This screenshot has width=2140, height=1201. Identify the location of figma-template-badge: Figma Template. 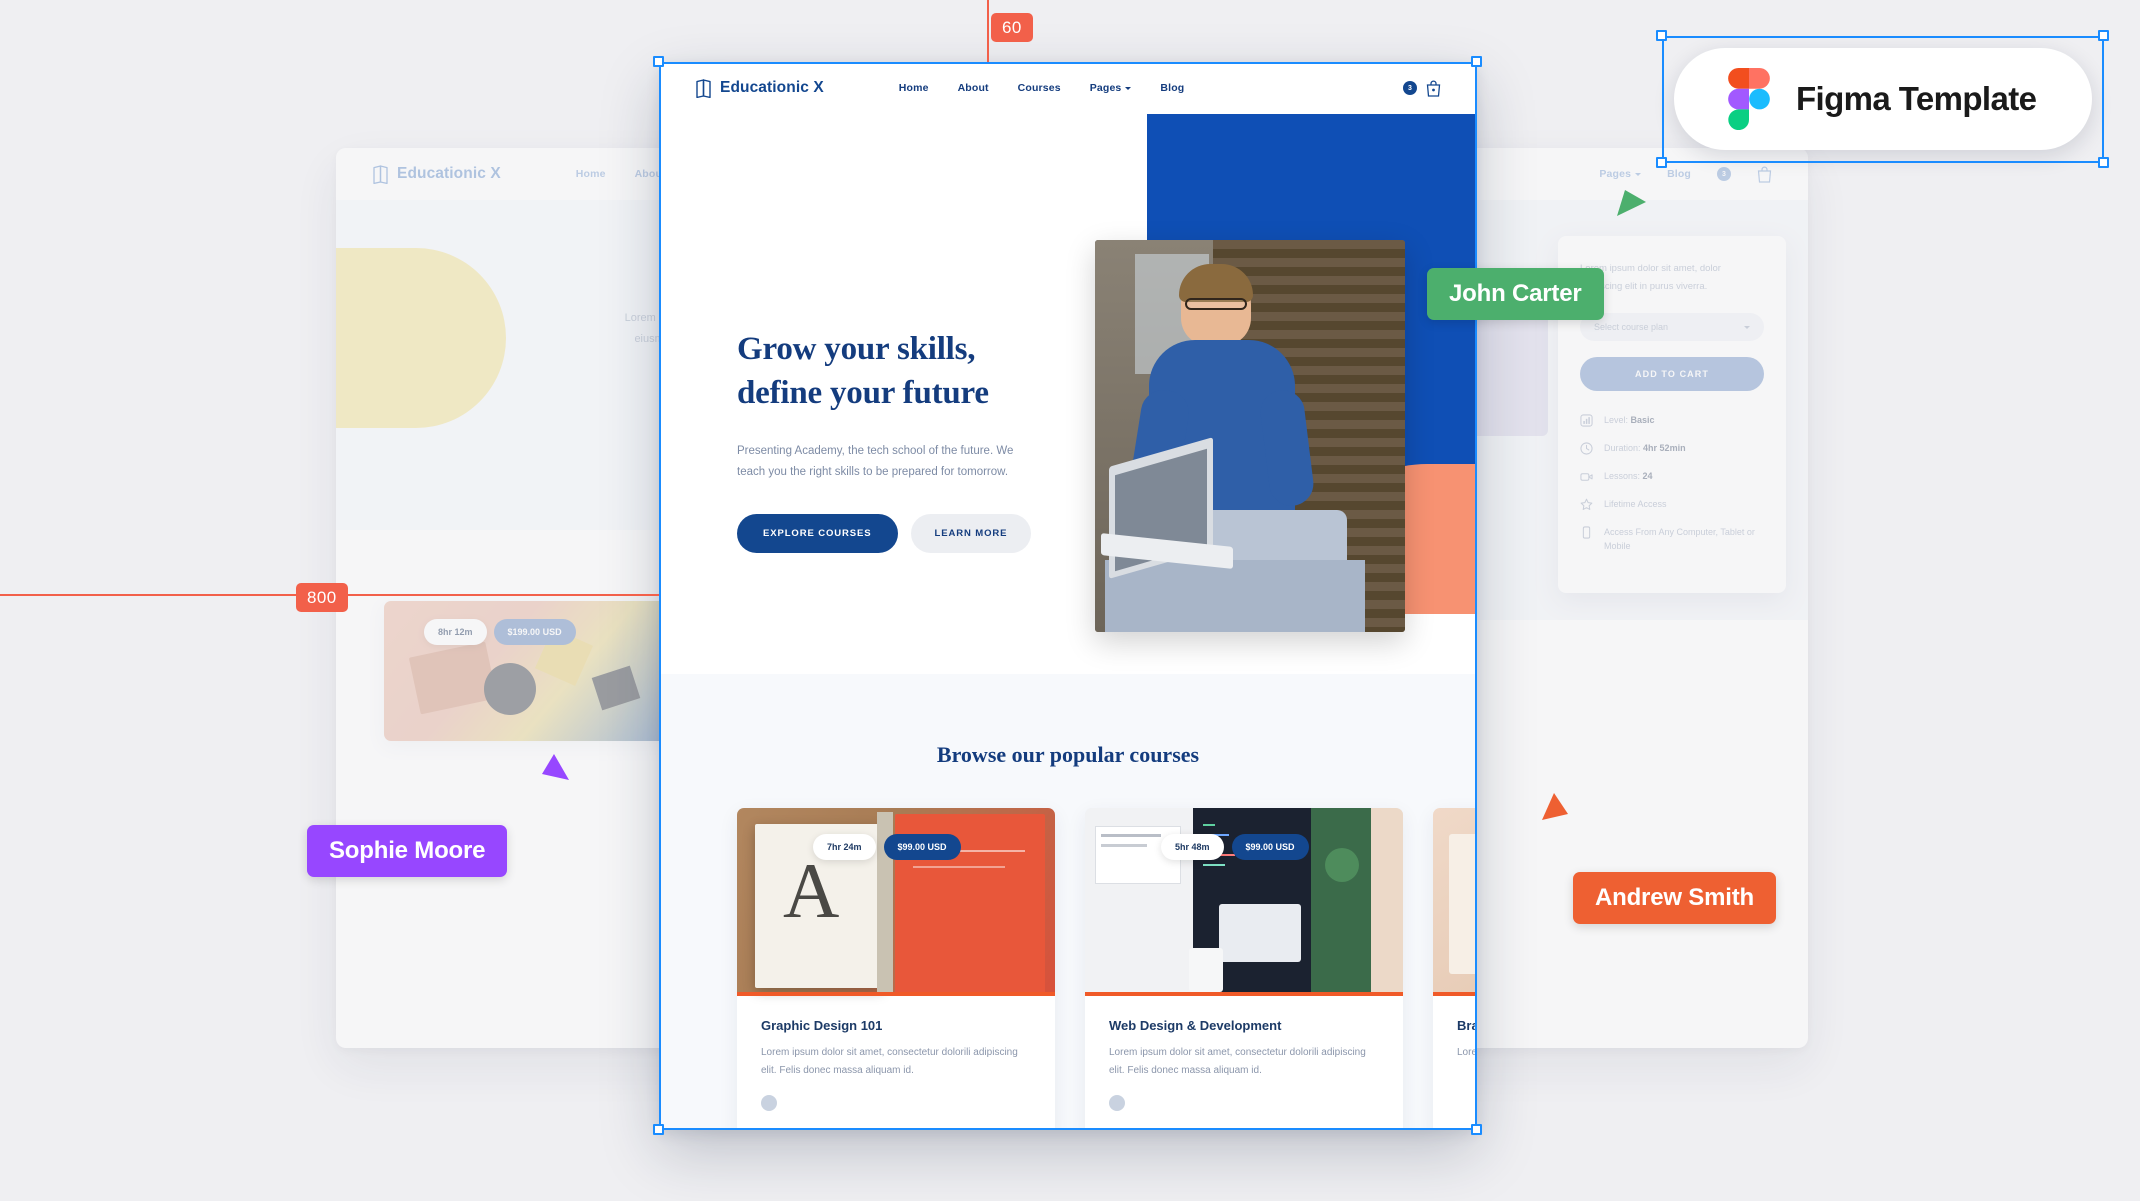
(1883, 99).